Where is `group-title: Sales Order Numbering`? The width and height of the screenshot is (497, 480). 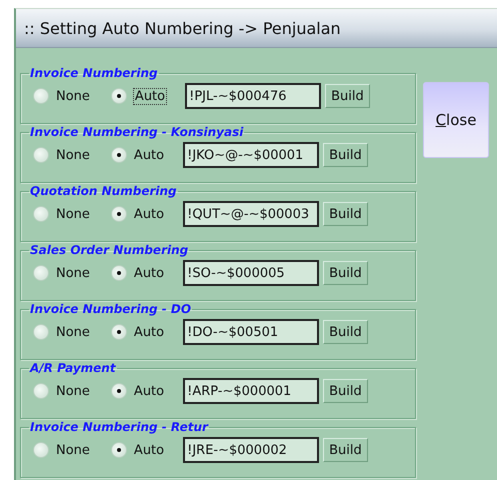 group-title: Sales Order Numbering is located at coordinates (109, 250).